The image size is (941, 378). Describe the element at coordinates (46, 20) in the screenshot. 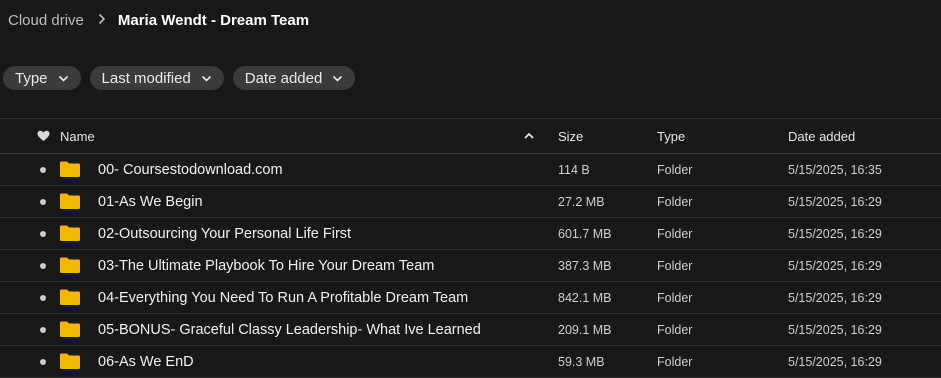

I see `breadcrumb-root-link: Cloud drive` at that location.